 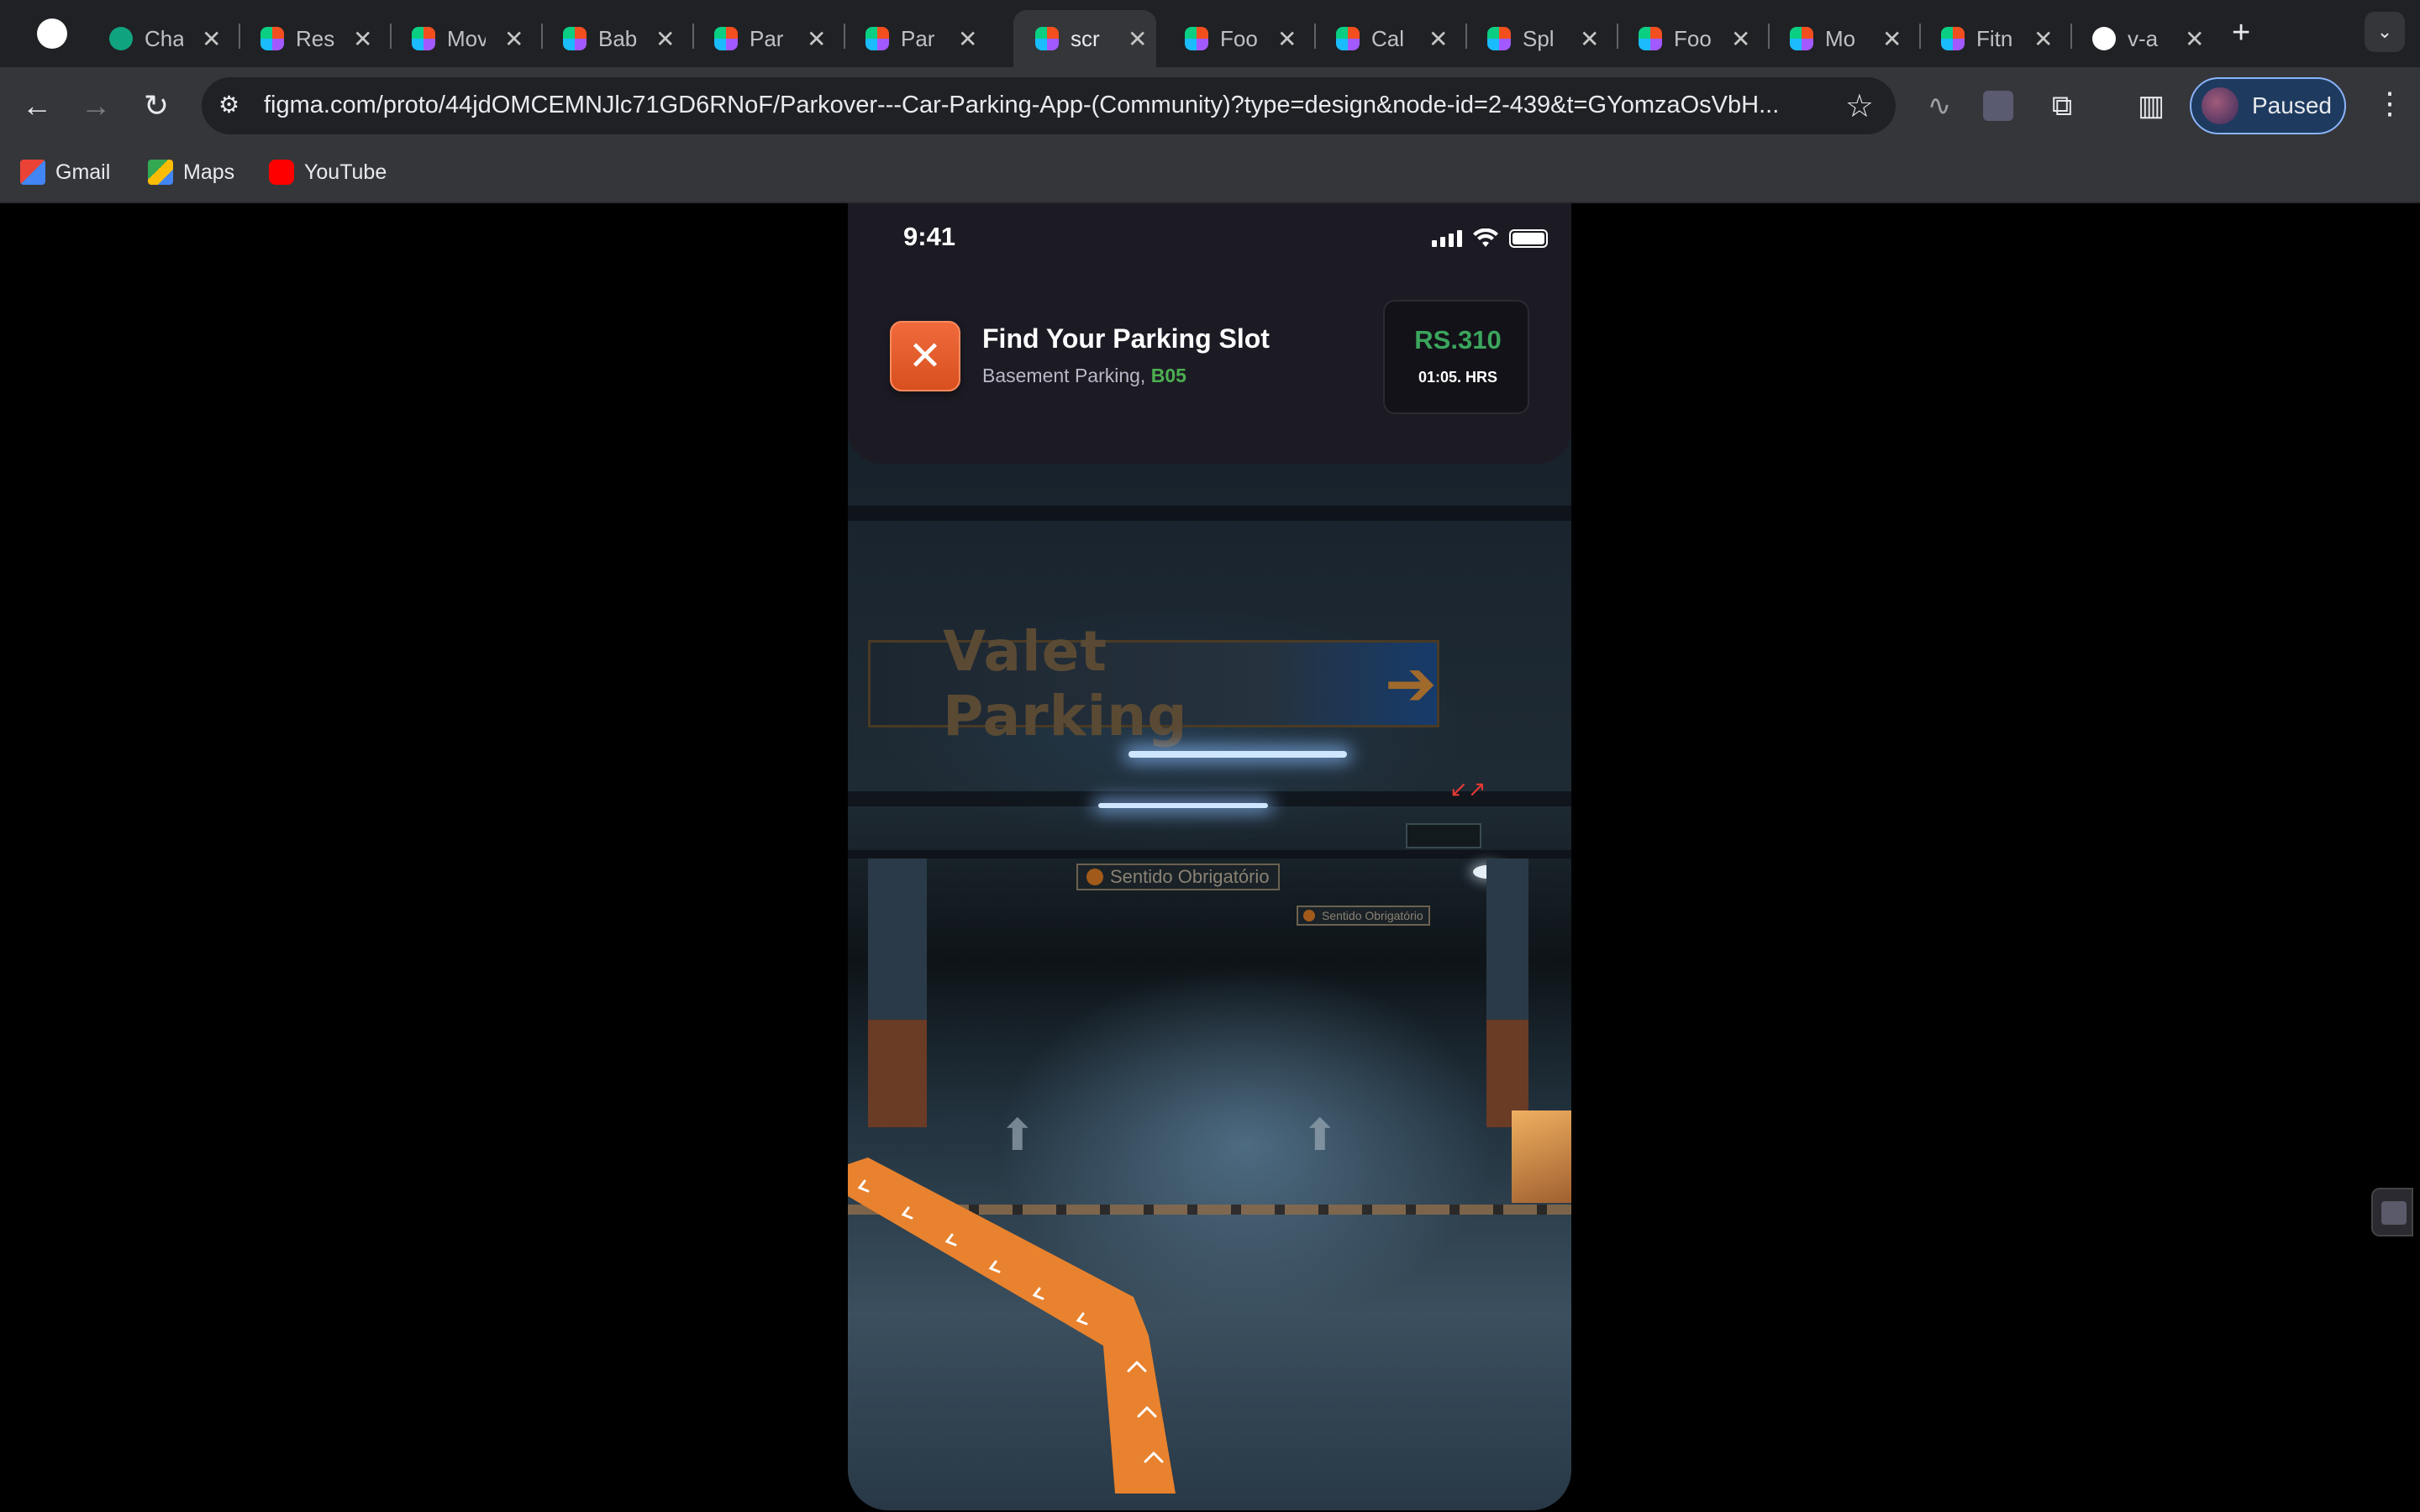 I want to click on wifi-icon, so click(x=1485, y=237).